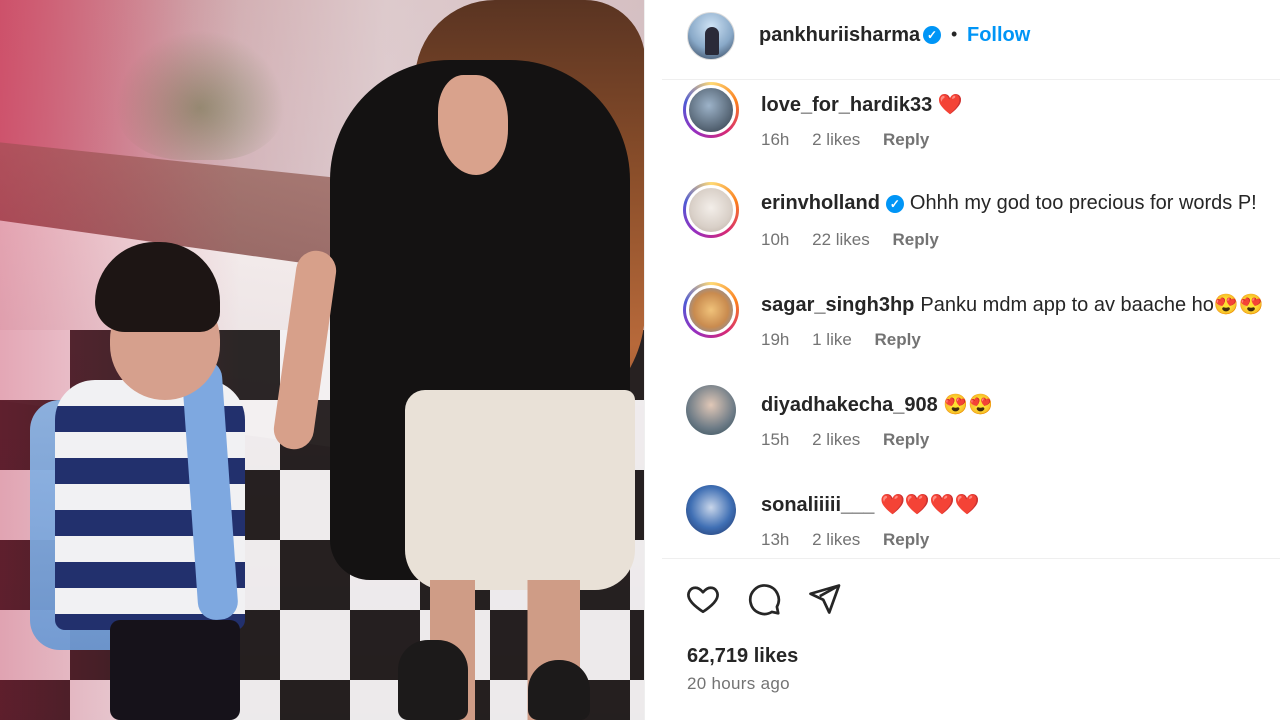 The width and height of the screenshot is (1280, 720). Describe the element at coordinates (433, 680) in the screenshot. I see `photo-sandal-left` at that location.